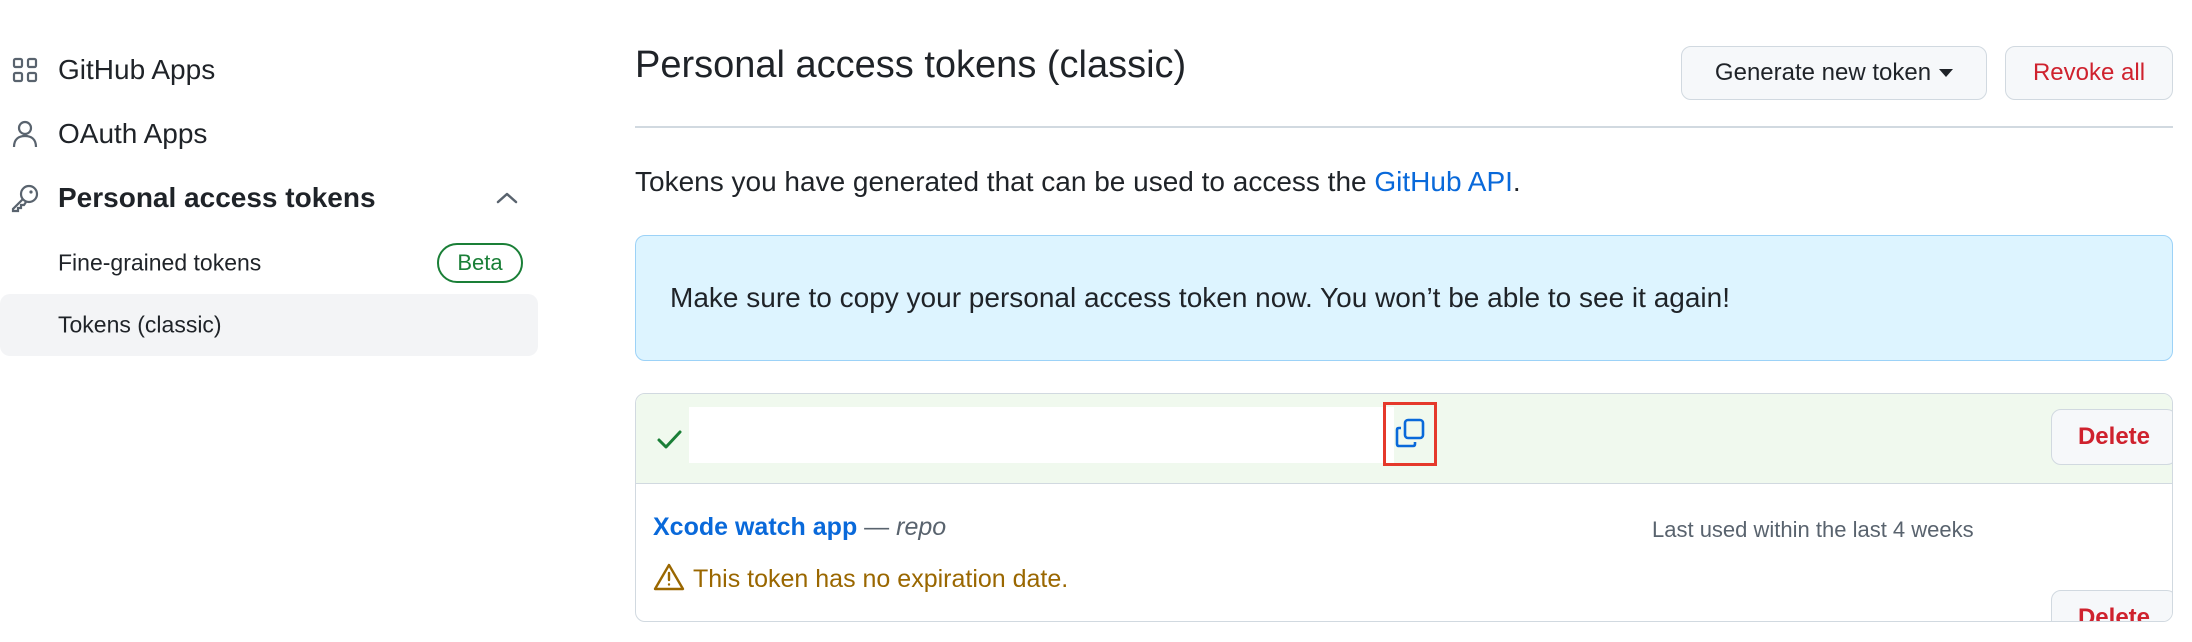 The height and width of the screenshot is (642, 2192). Describe the element at coordinates (755, 527) in the screenshot. I see `token-name-link: Xcode watch app` at that location.